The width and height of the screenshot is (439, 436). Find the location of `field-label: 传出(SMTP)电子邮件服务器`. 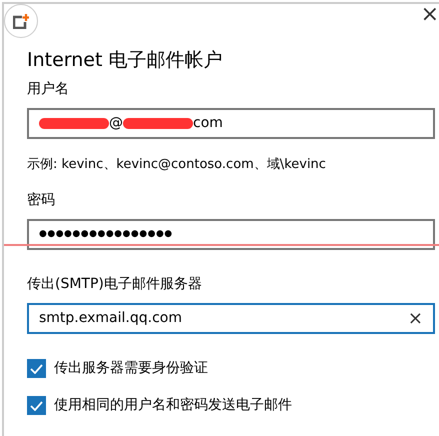

field-label: 传出(SMTP)电子邮件服务器 is located at coordinates (115, 284).